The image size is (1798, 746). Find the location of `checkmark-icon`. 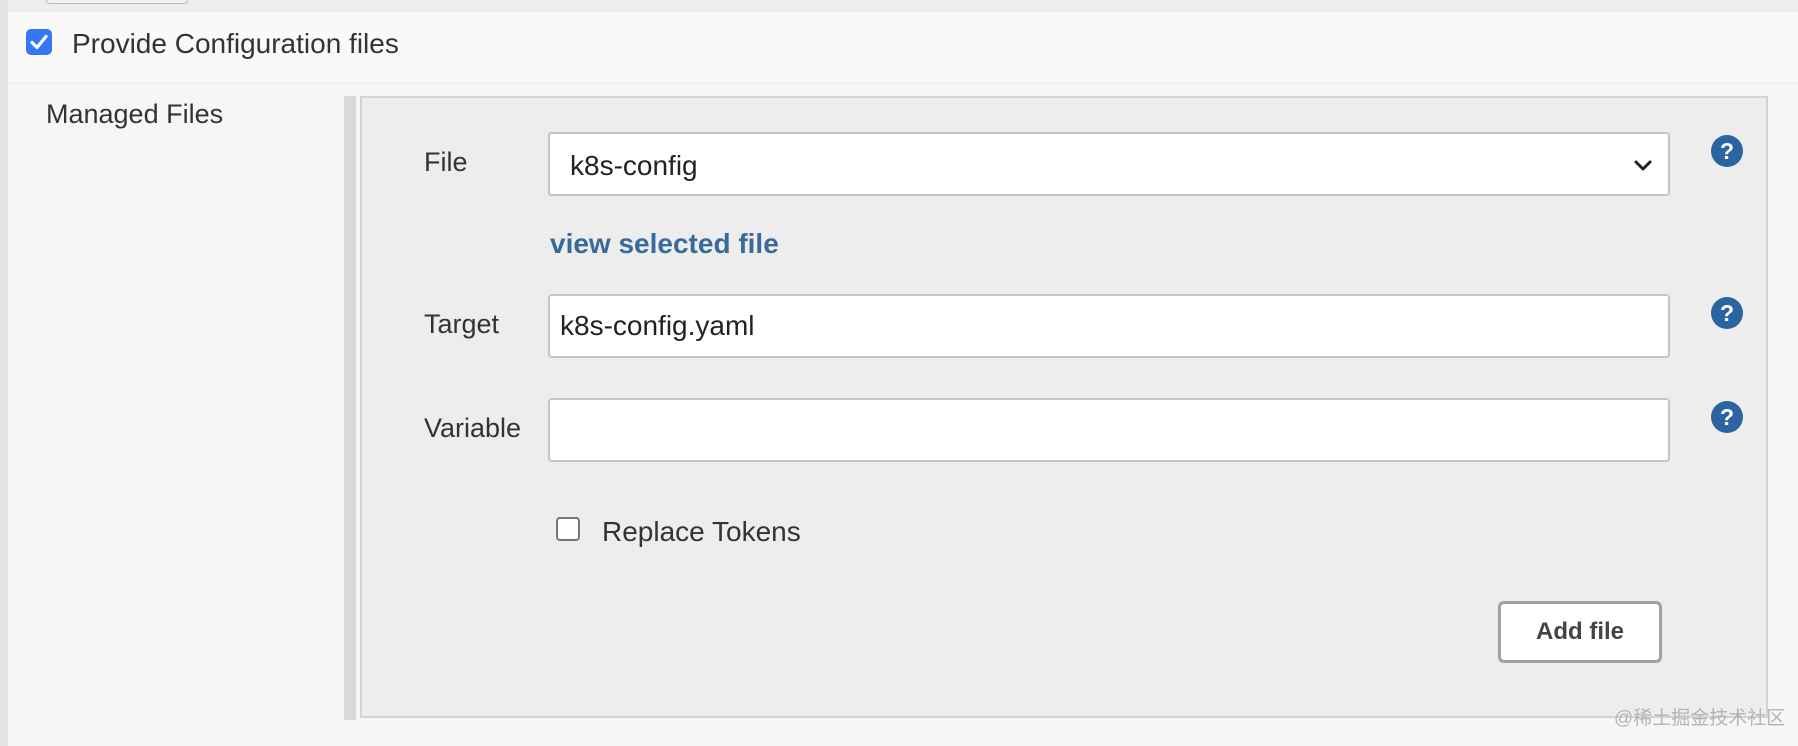

checkmark-icon is located at coordinates (39, 42).